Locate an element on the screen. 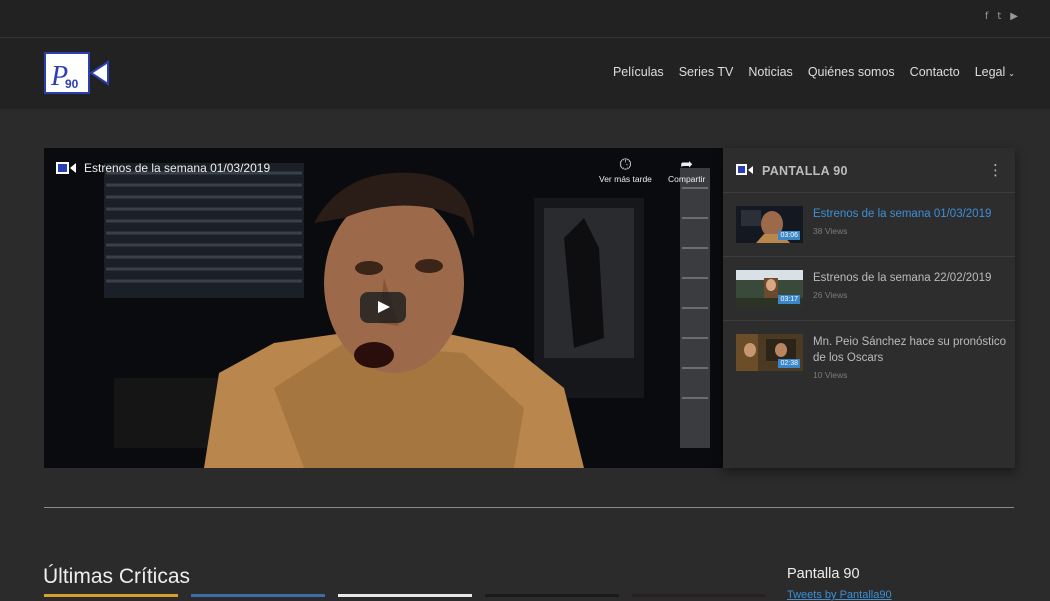 The height and width of the screenshot is (601, 1050). playlist-header: PANTALLA 90 ⋮ is located at coordinates (869, 170).